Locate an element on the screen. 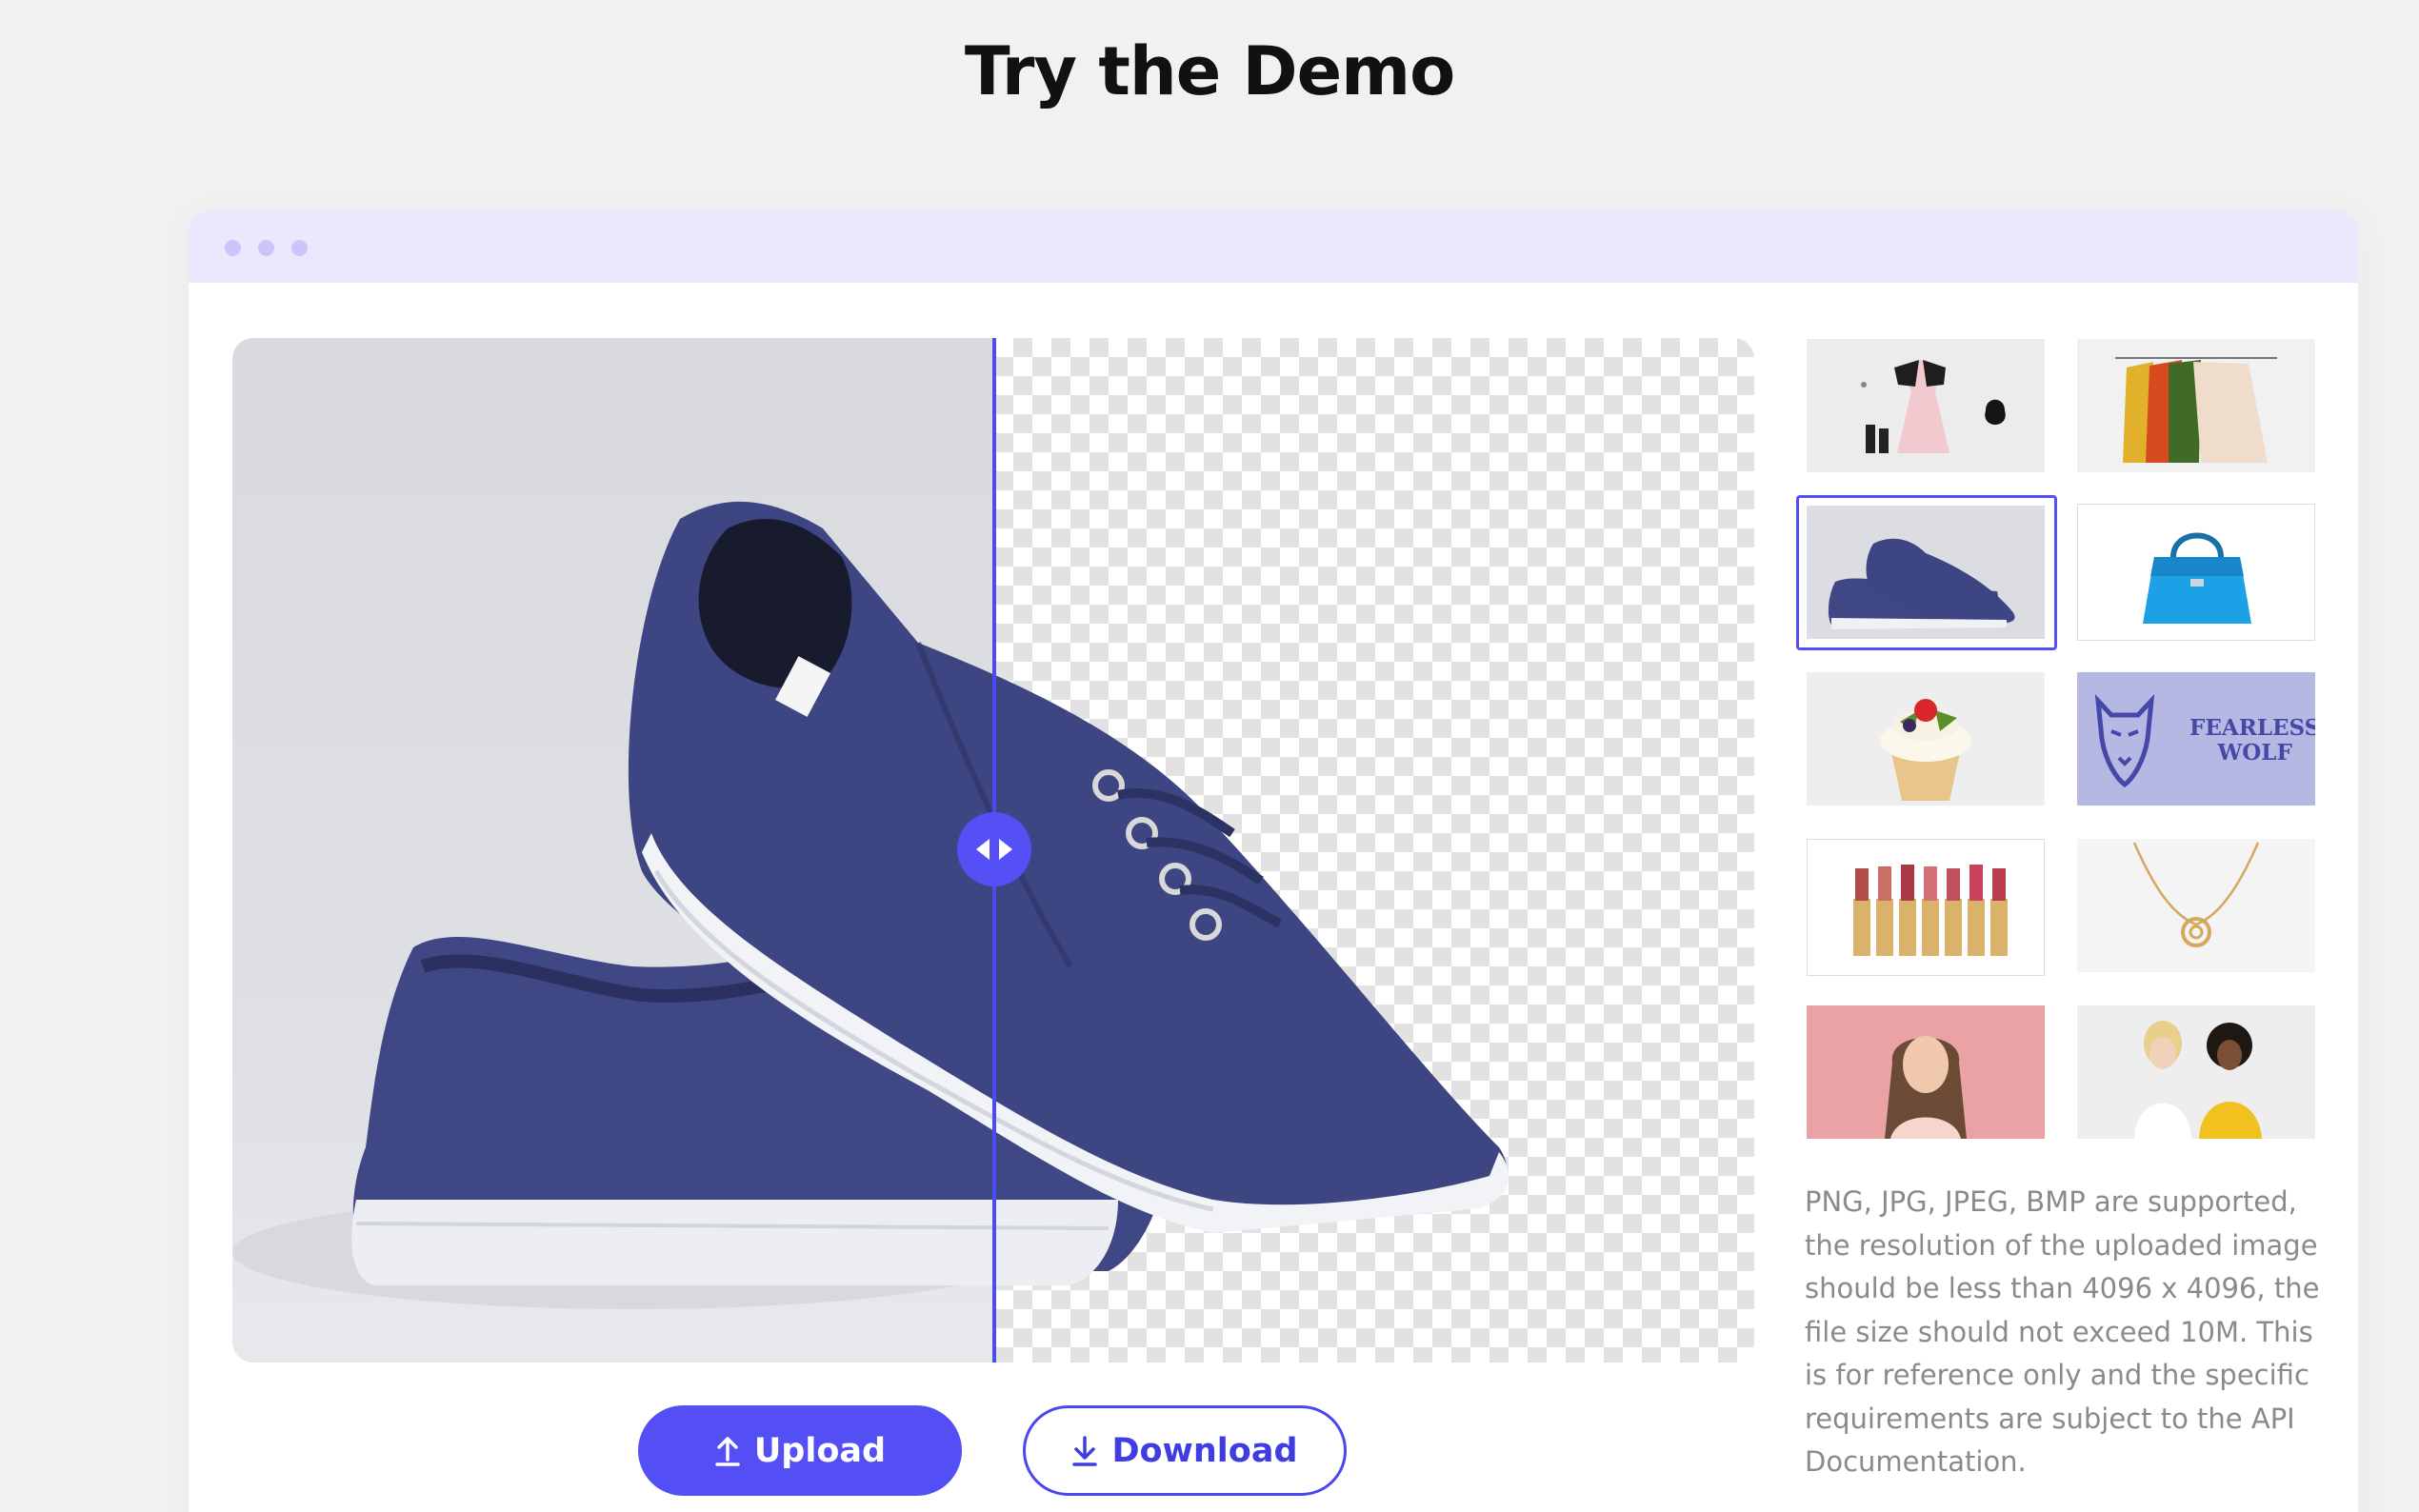  sample-thumb-logo: FEARLESS WOLF is located at coordinates (2196, 739).